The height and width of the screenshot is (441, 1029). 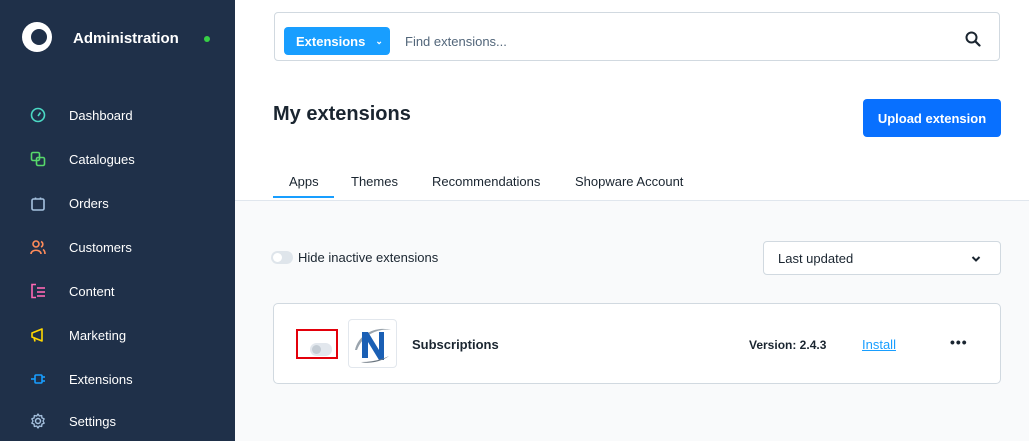 What do you see at coordinates (117, 203) in the screenshot?
I see `sidebar-item-orders: Orders` at bounding box center [117, 203].